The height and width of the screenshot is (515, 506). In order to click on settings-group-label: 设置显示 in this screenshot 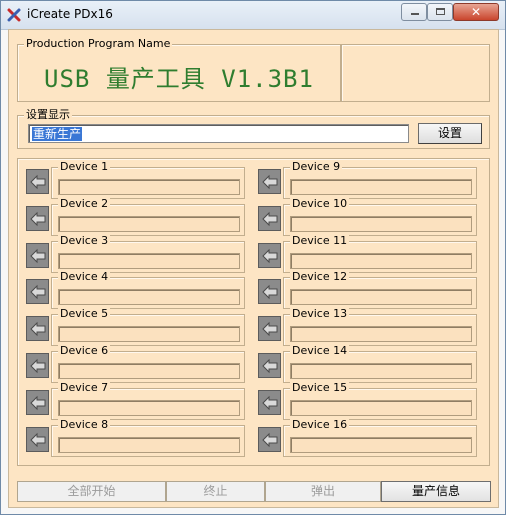, I will do `click(48, 115)`.